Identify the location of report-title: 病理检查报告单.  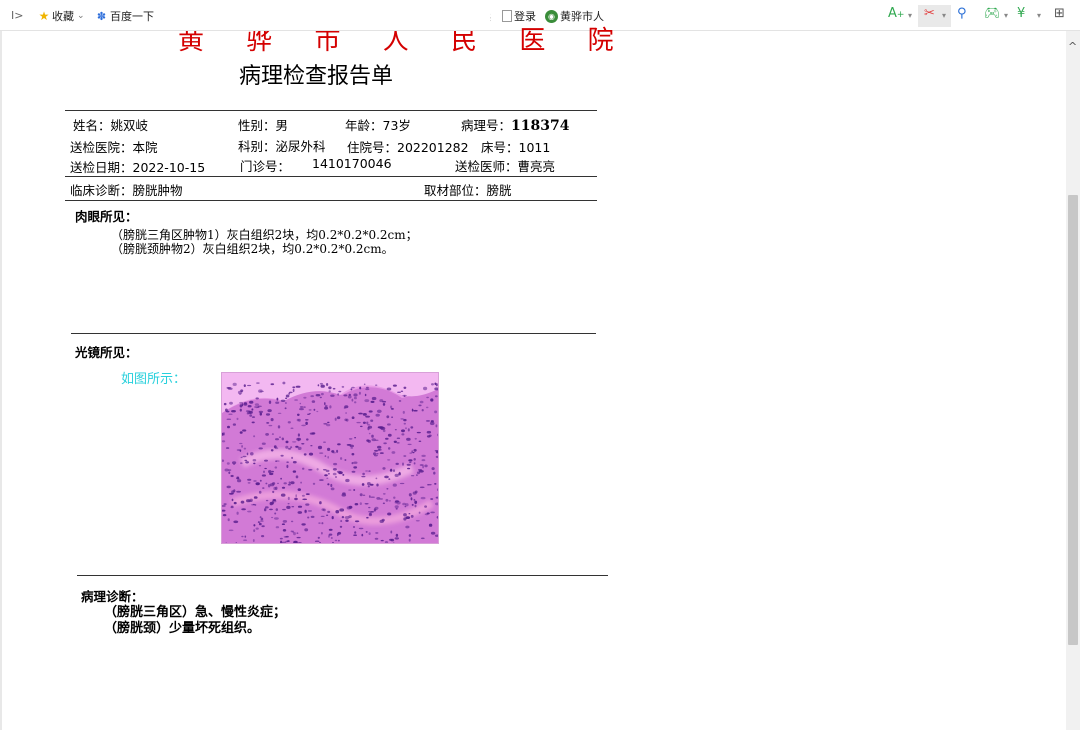
(316, 76).